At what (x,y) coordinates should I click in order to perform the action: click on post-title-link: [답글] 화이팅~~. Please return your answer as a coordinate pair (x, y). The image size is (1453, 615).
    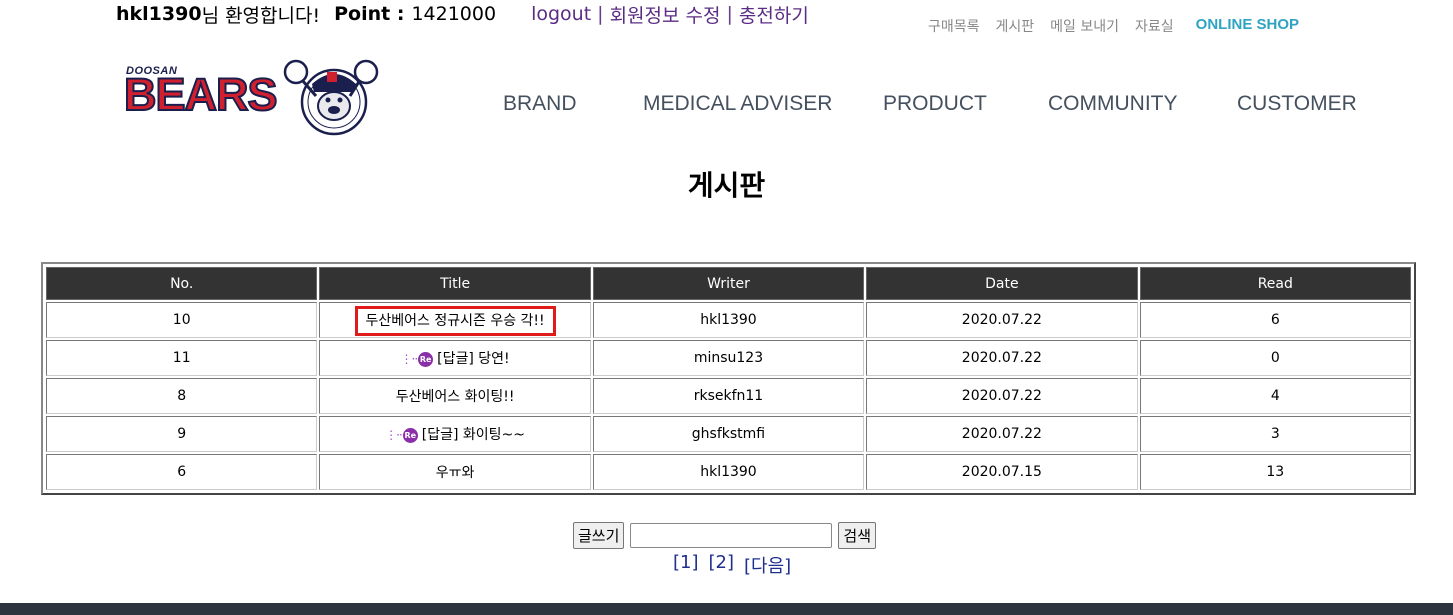
    Looking at the image, I should click on (473, 435).